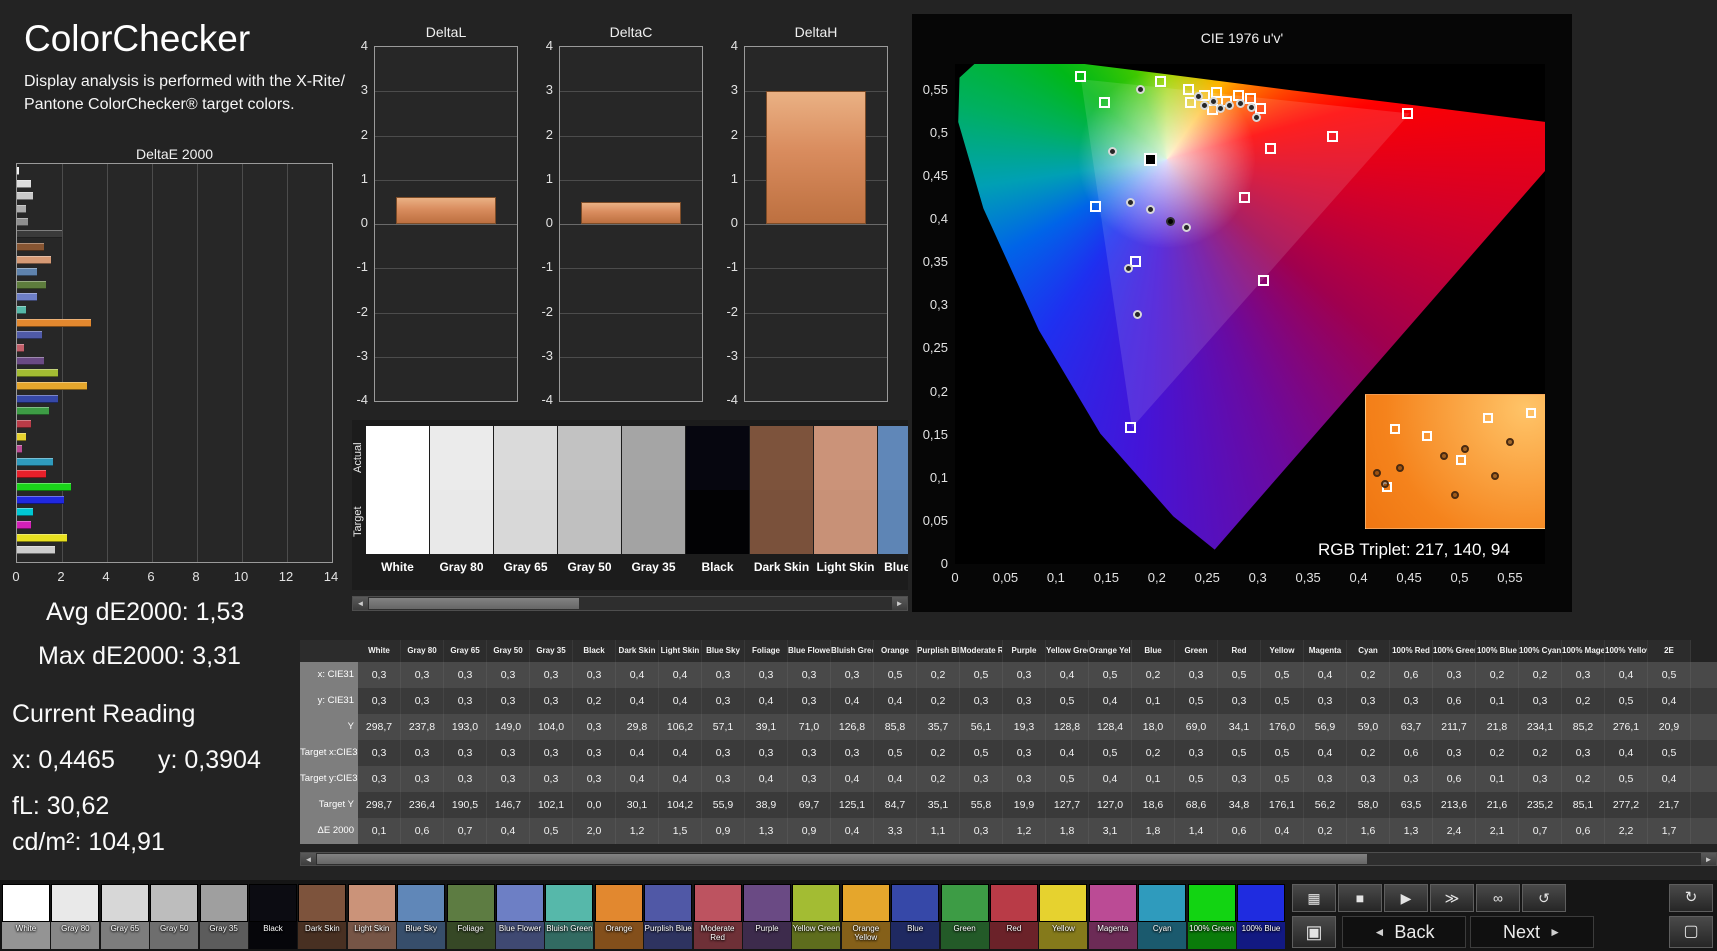  I want to click on deltal-plot, so click(446, 224).